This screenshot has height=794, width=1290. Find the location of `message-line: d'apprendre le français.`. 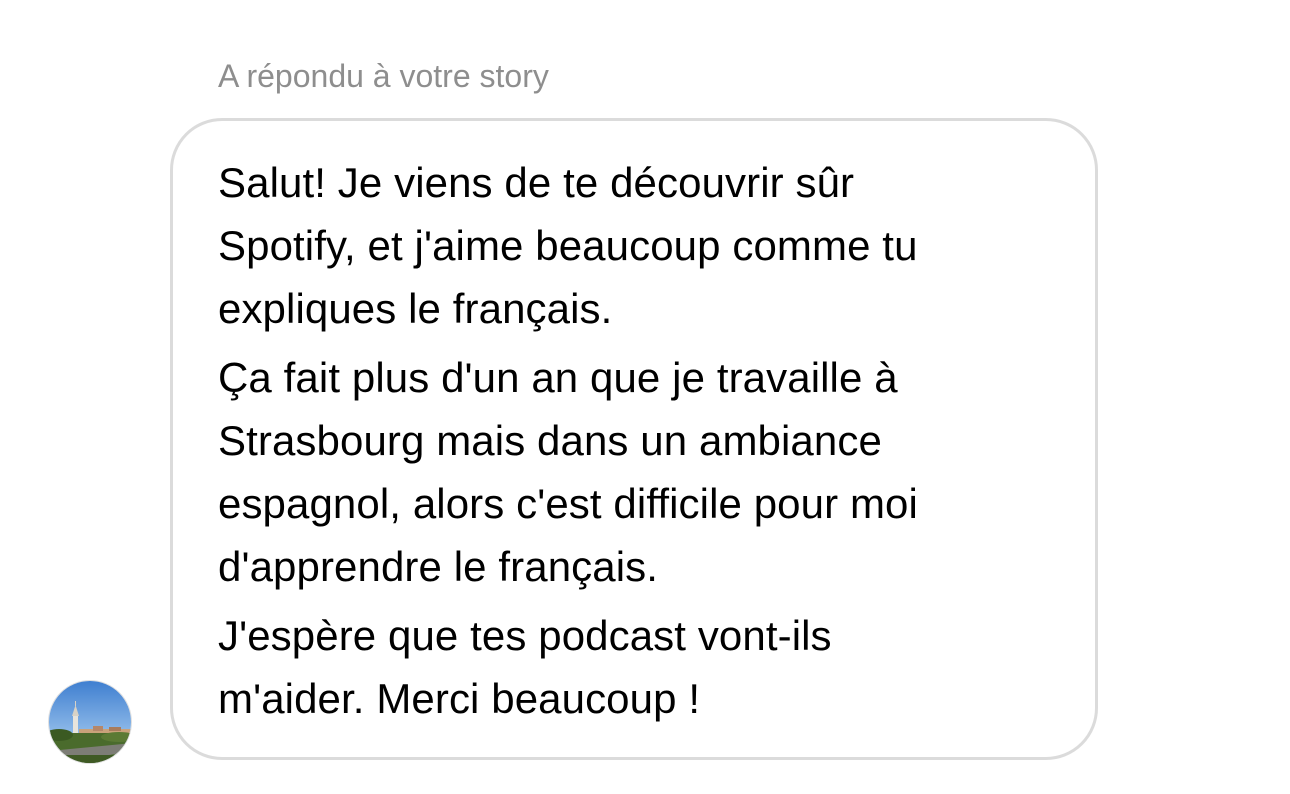

message-line: d'apprendre le français. is located at coordinates (438, 566).